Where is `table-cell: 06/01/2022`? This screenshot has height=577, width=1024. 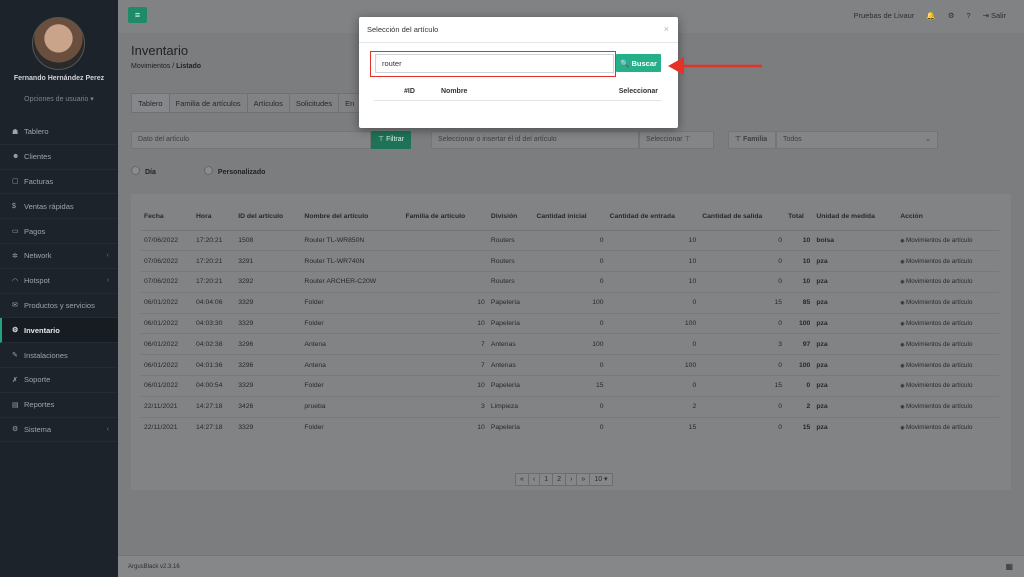 table-cell: 06/01/2022 is located at coordinates (167, 302).